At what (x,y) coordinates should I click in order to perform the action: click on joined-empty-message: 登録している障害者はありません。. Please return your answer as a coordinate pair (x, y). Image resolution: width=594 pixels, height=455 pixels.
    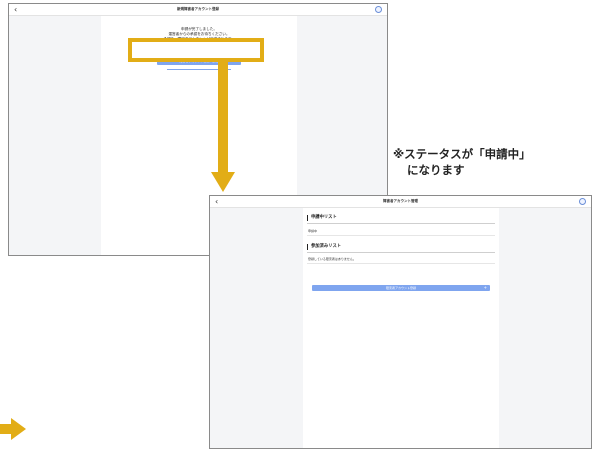
    Looking at the image, I should click on (332, 259).